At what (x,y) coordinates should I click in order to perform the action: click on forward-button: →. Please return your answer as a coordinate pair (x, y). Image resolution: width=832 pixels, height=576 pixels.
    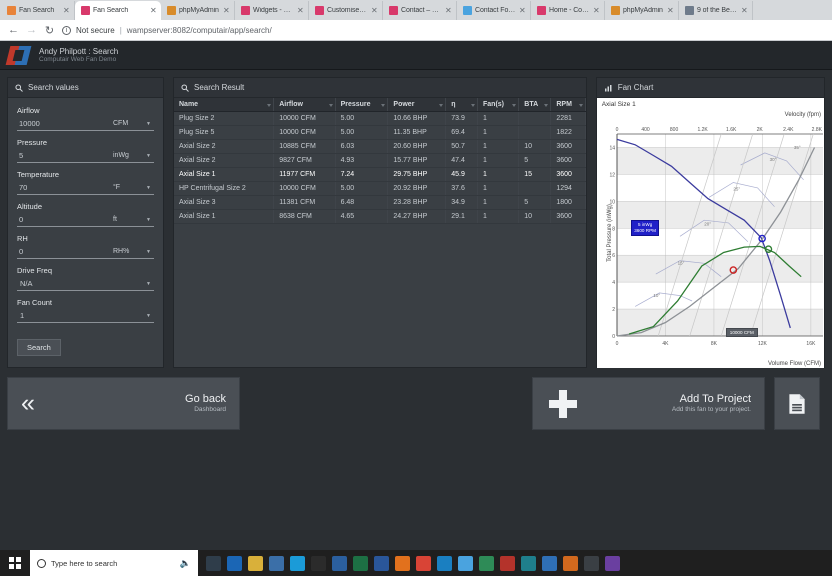
    Looking at the image, I should click on (31, 30).